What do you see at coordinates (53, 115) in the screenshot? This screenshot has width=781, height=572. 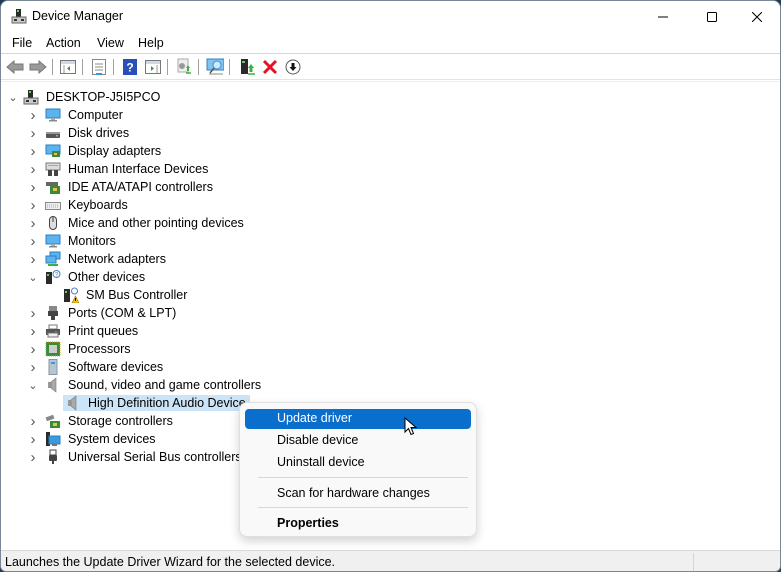 I see `computer-icon` at bounding box center [53, 115].